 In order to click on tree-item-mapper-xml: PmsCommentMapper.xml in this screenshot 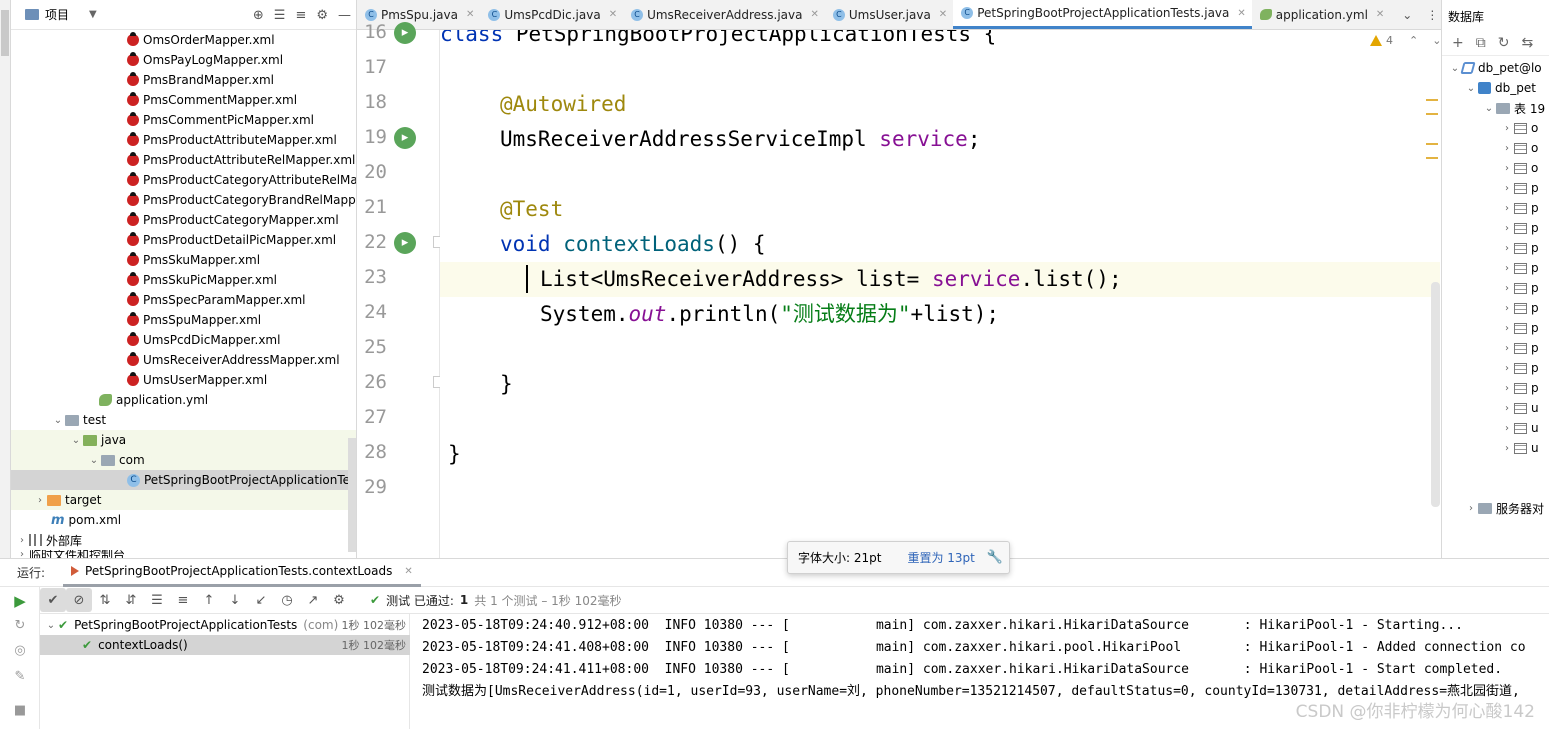, I will do `click(183, 100)`.